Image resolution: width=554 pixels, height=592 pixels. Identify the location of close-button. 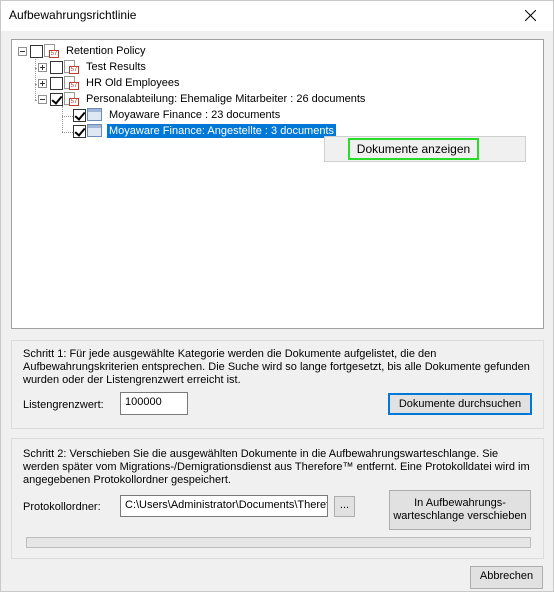
(530, 16).